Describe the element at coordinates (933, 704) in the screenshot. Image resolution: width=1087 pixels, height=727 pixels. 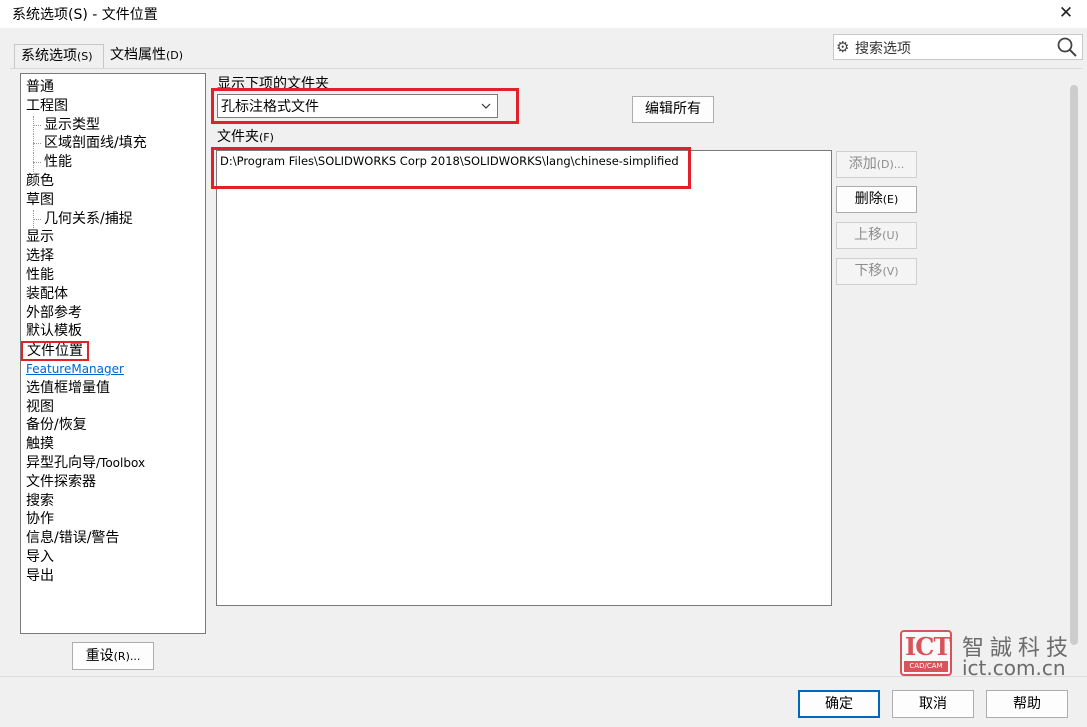
I see `cancel-button: 取消` at that location.